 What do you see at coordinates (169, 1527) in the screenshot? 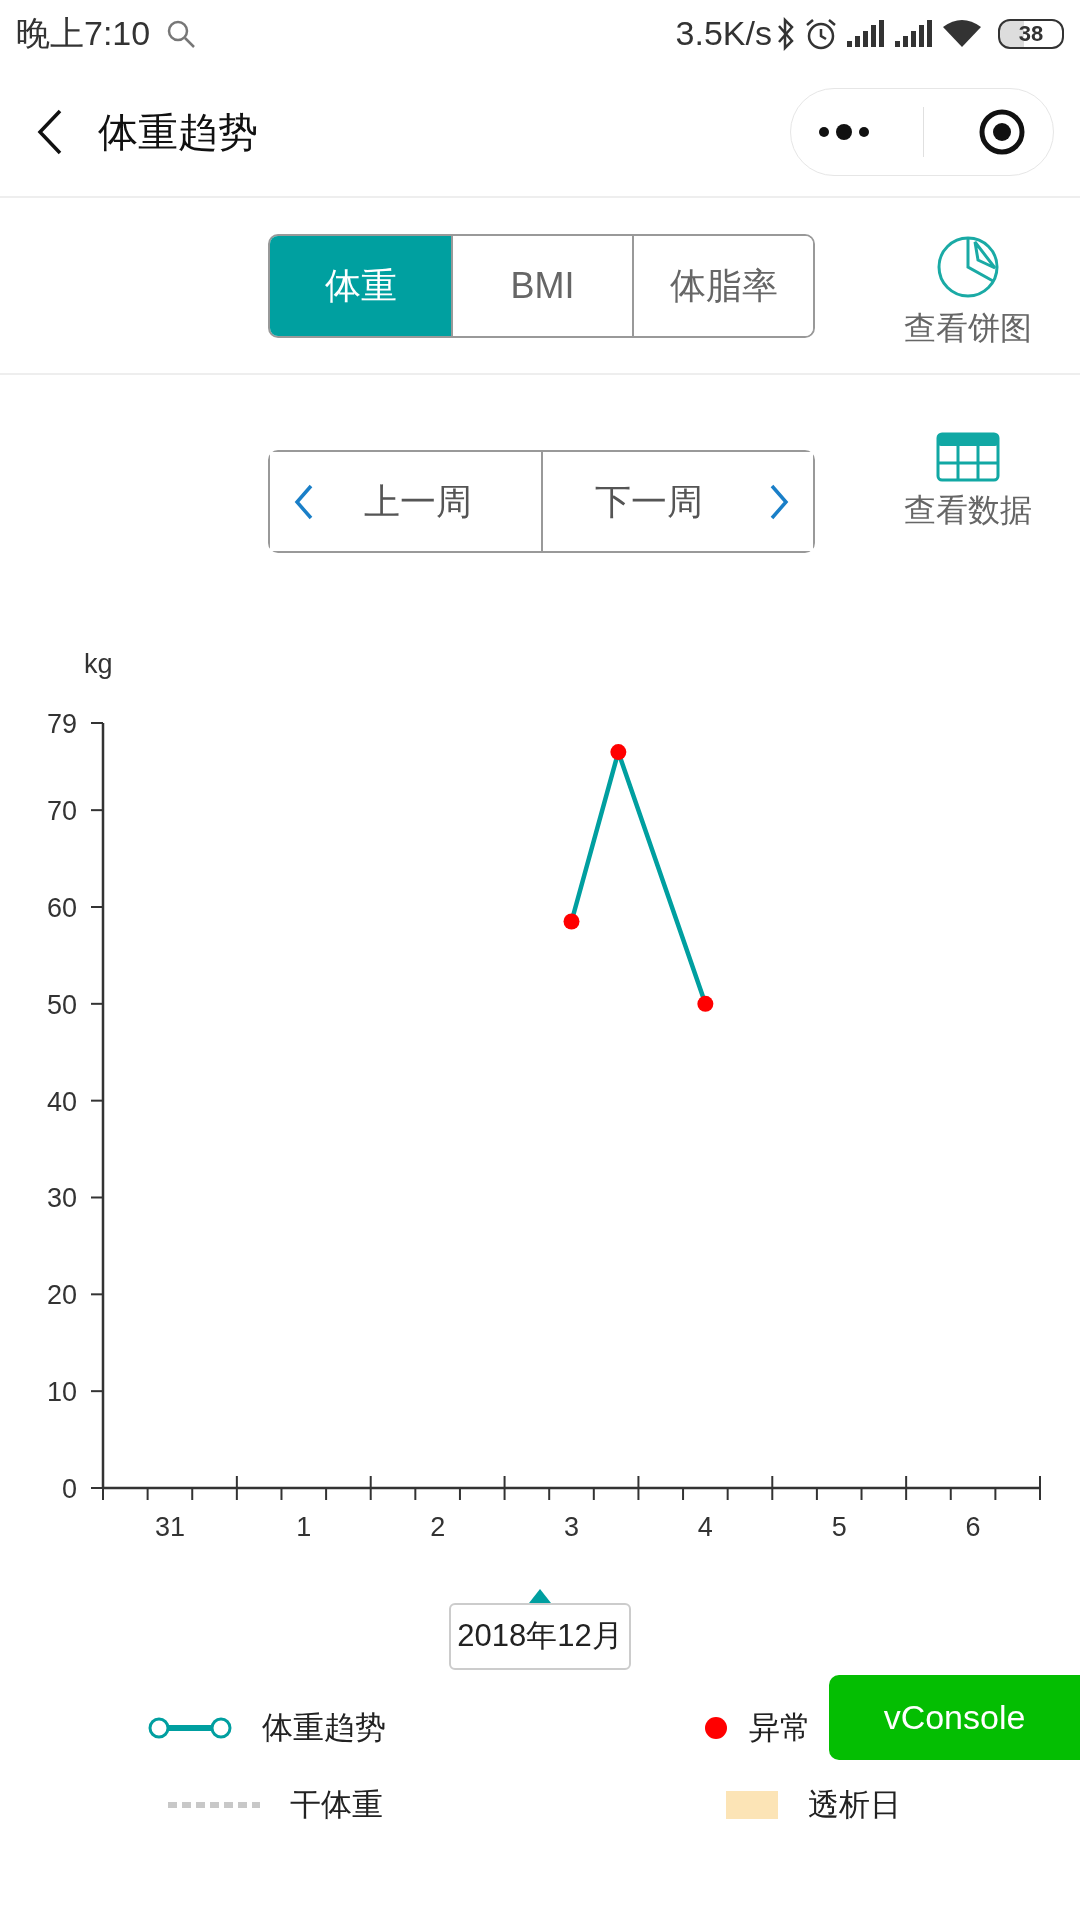
I see `x-tick-label: 31` at bounding box center [169, 1527].